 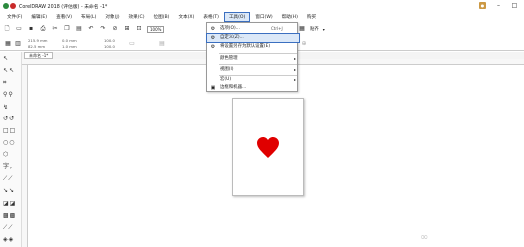 I want to click on polygon-tool-icon: ⬡, so click(x=11, y=155).